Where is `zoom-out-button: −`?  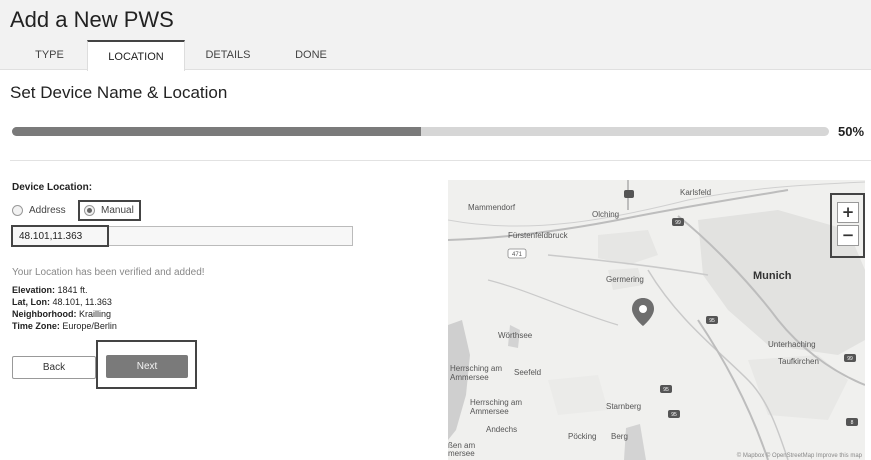 zoom-out-button: − is located at coordinates (848, 235).